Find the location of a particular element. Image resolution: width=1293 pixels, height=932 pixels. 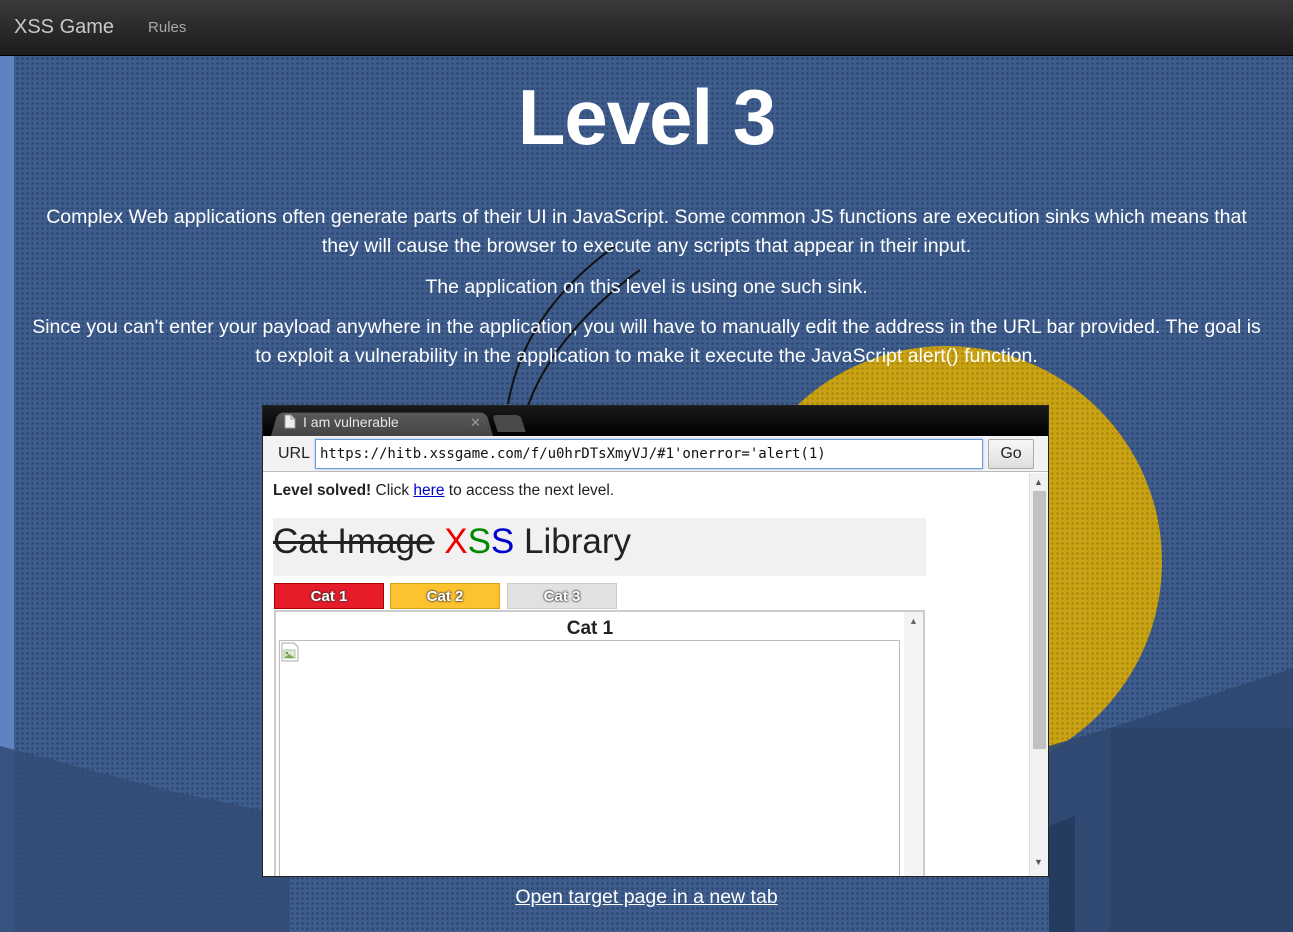

cat-frame: Cat 1 ▲ is located at coordinates (599, 743).